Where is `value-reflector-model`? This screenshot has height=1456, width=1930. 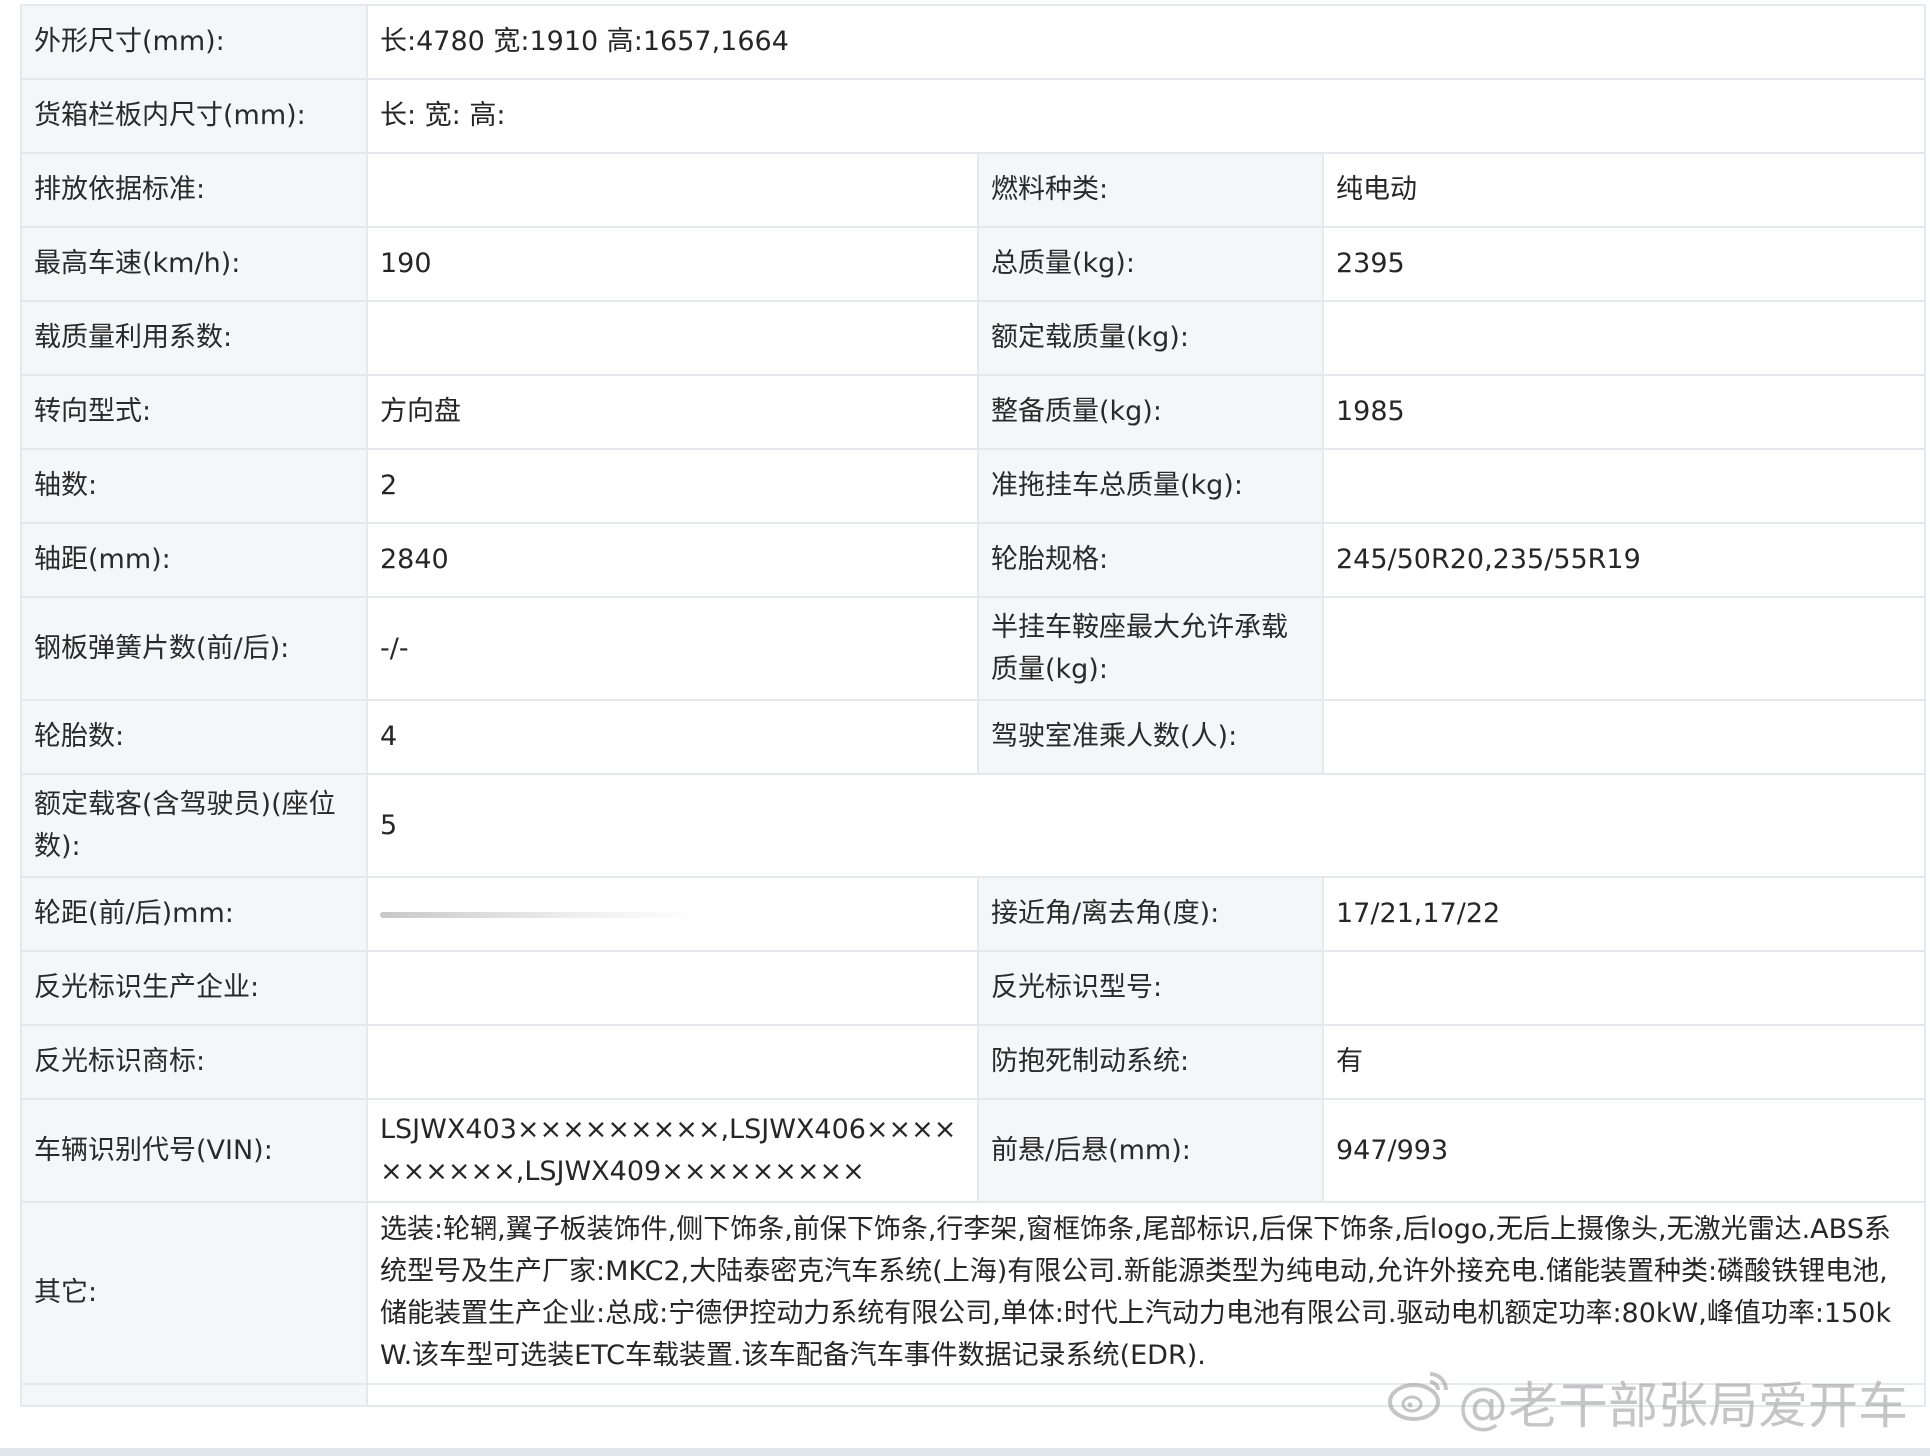
value-reflector-model is located at coordinates (1624, 988).